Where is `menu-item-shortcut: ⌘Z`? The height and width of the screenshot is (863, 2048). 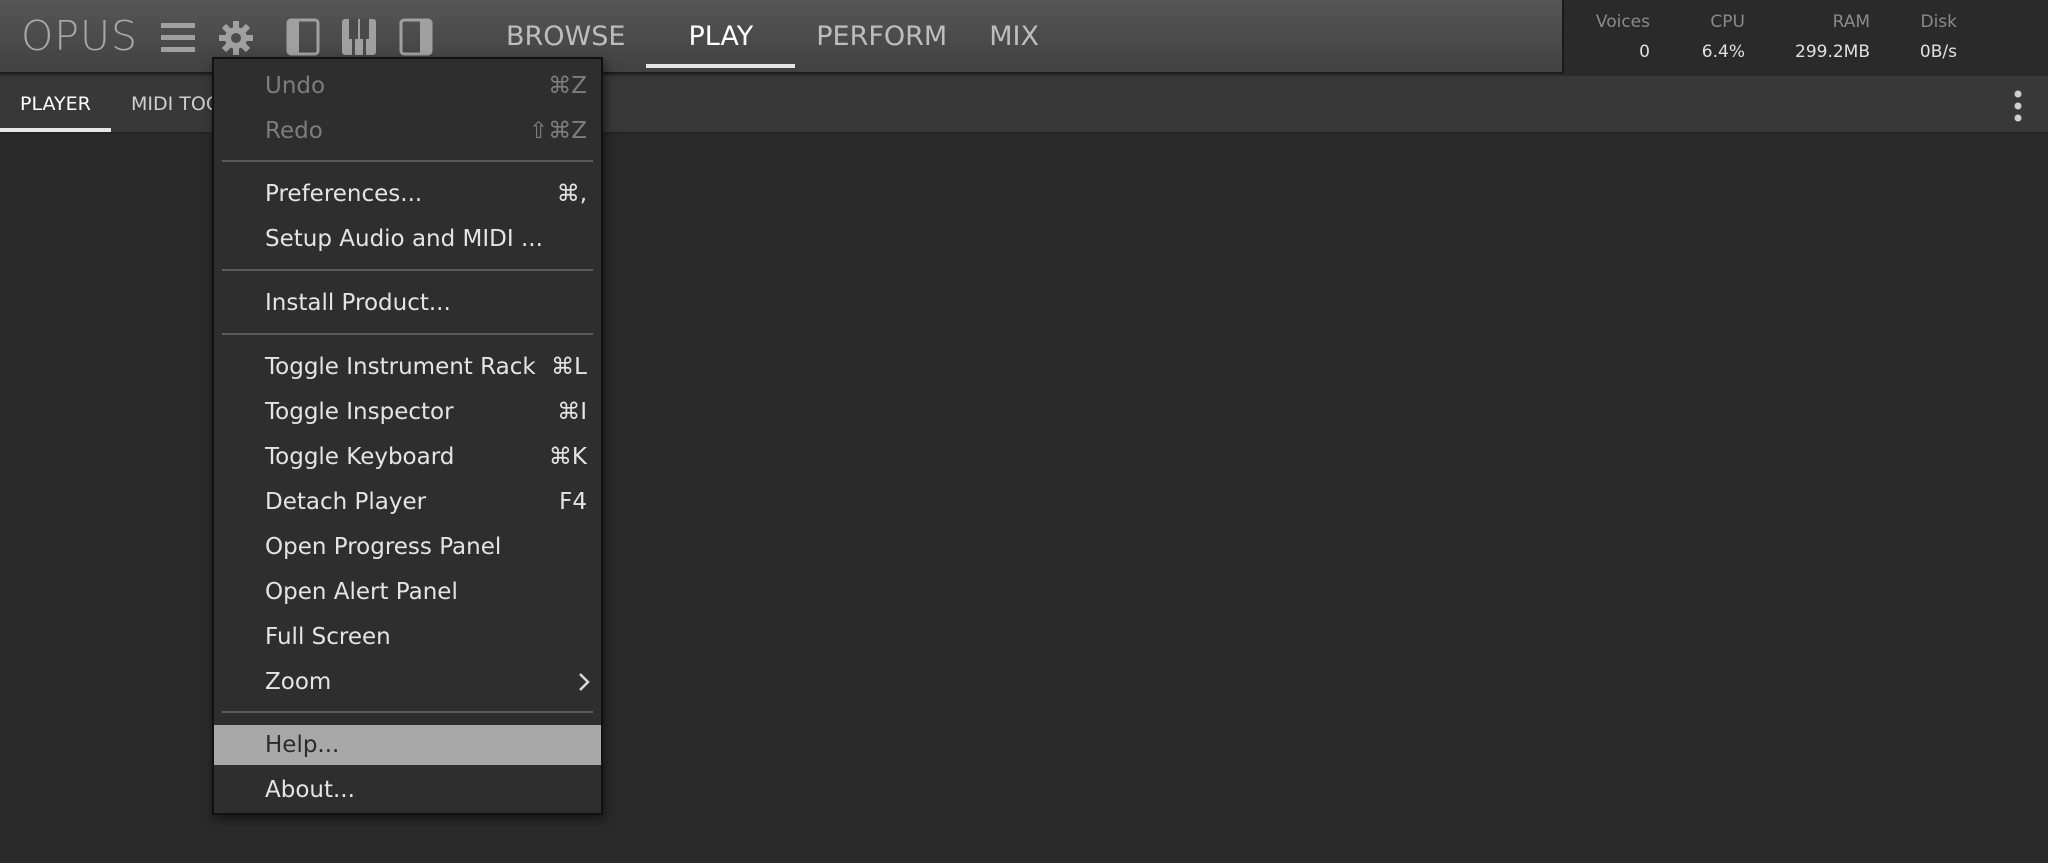 menu-item-shortcut: ⌘Z is located at coordinates (567, 86).